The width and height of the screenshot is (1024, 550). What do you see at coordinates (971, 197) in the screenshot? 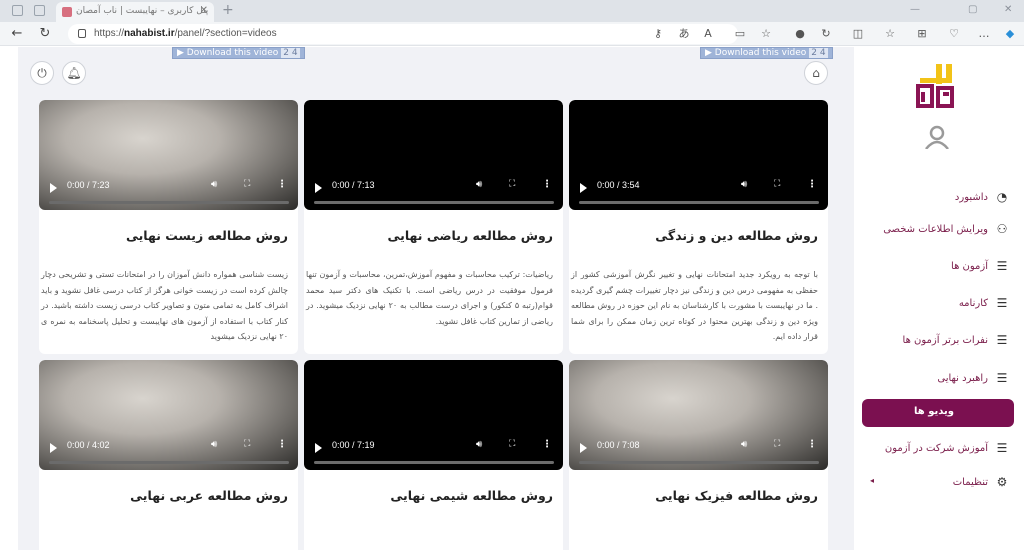
I see `sidebar-item-label: داشبورد` at bounding box center [971, 197].